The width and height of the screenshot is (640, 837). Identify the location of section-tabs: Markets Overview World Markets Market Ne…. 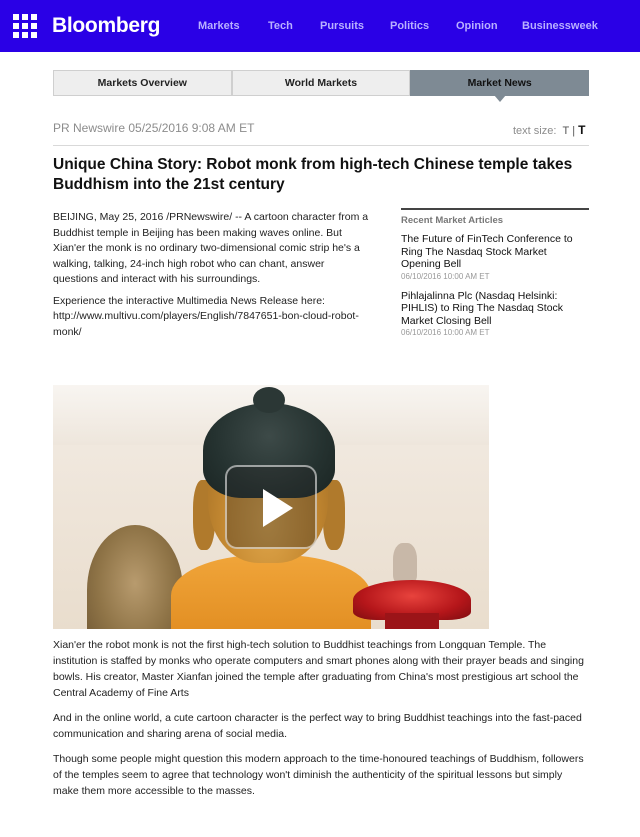
(321, 86).